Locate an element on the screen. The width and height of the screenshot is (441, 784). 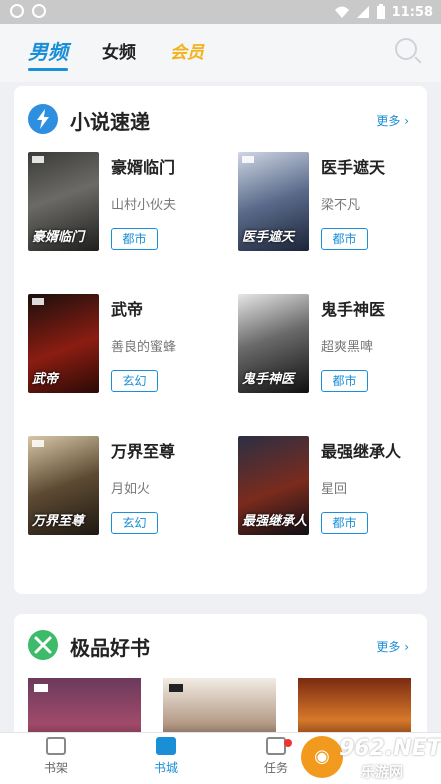
book-title: 鬼手神医 is located at coordinates (353, 308).